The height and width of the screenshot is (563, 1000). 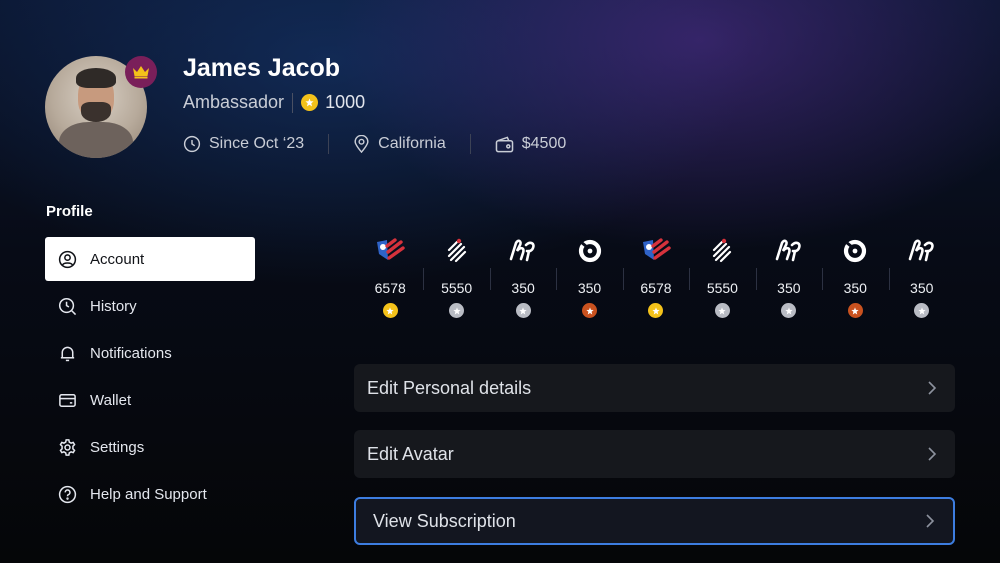 I want to click on sidebar-item-label: Wallet, so click(x=111, y=400).